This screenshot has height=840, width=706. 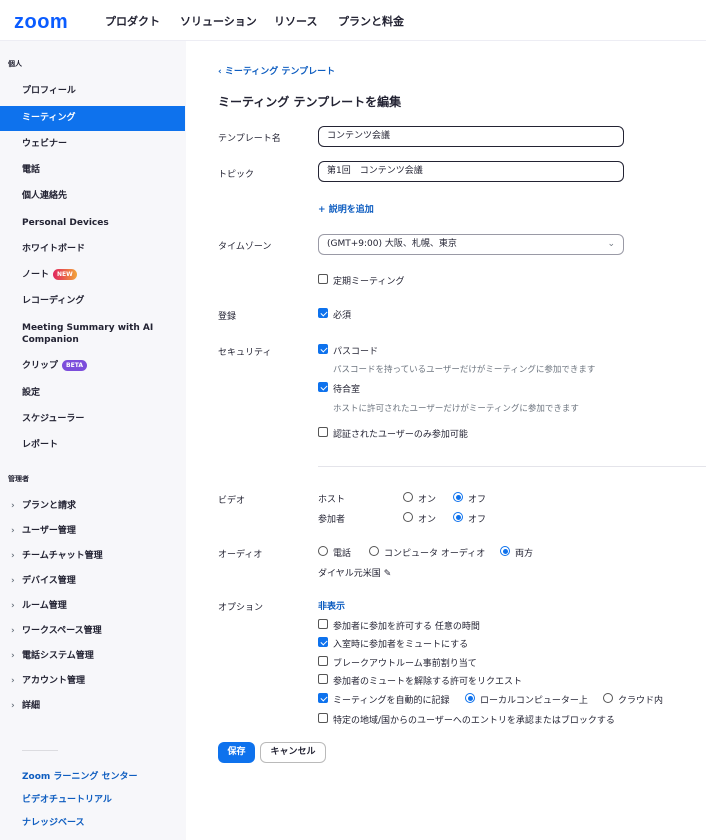 What do you see at coordinates (132, 21) in the screenshot?
I see `nav-link-products: プロダクト` at bounding box center [132, 21].